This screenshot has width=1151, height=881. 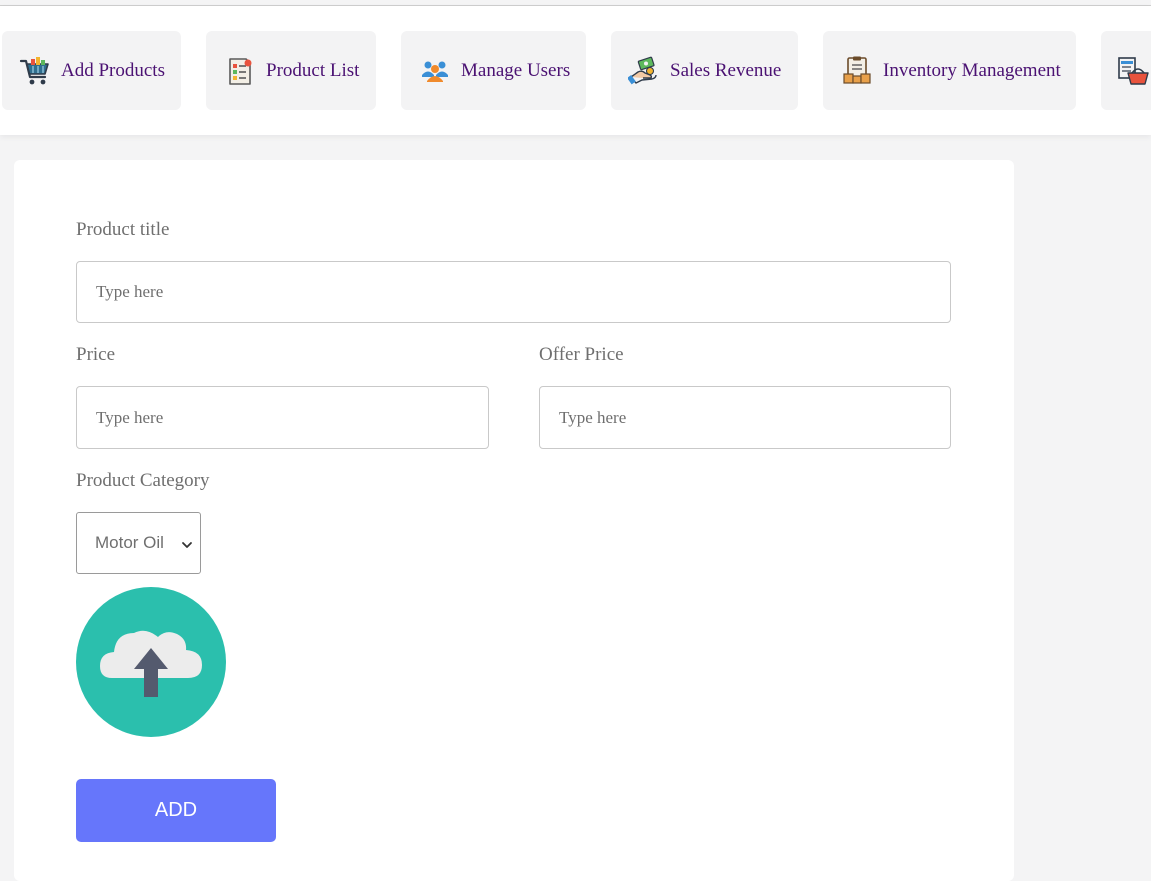 I want to click on users-icon, so click(x=435, y=71).